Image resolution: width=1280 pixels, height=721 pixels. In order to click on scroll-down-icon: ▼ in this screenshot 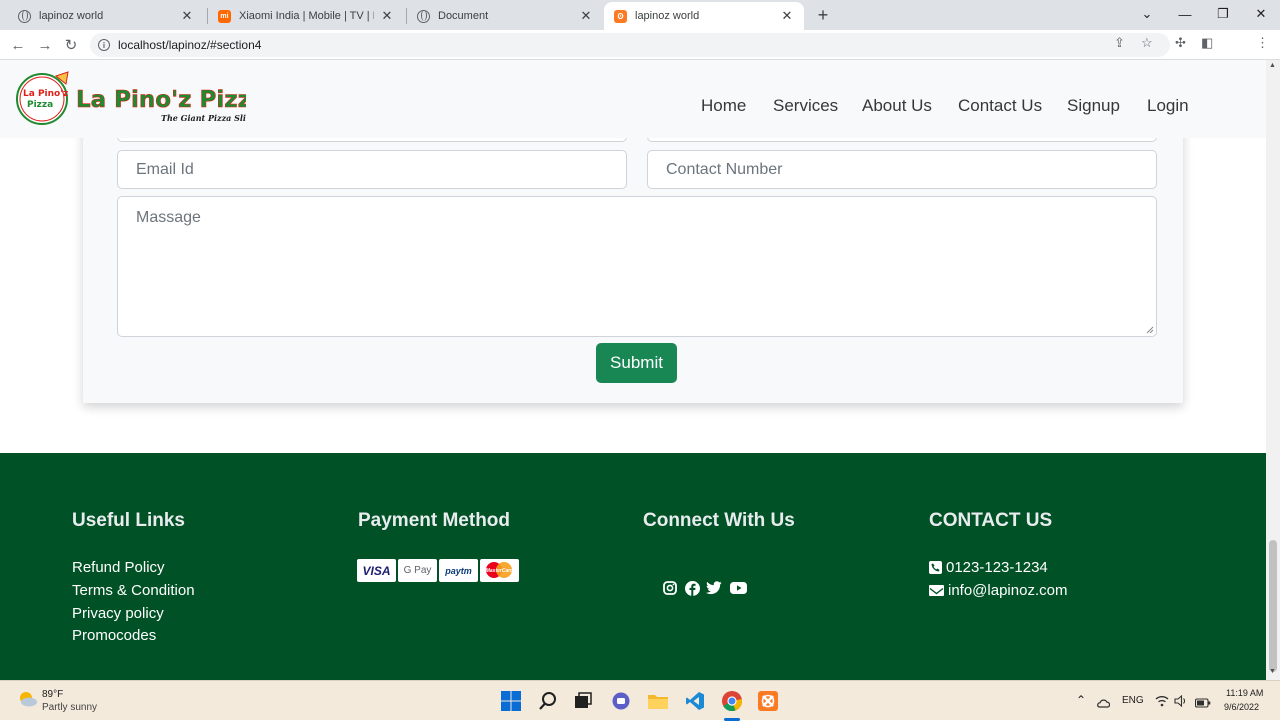, I will do `click(1272, 671)`.